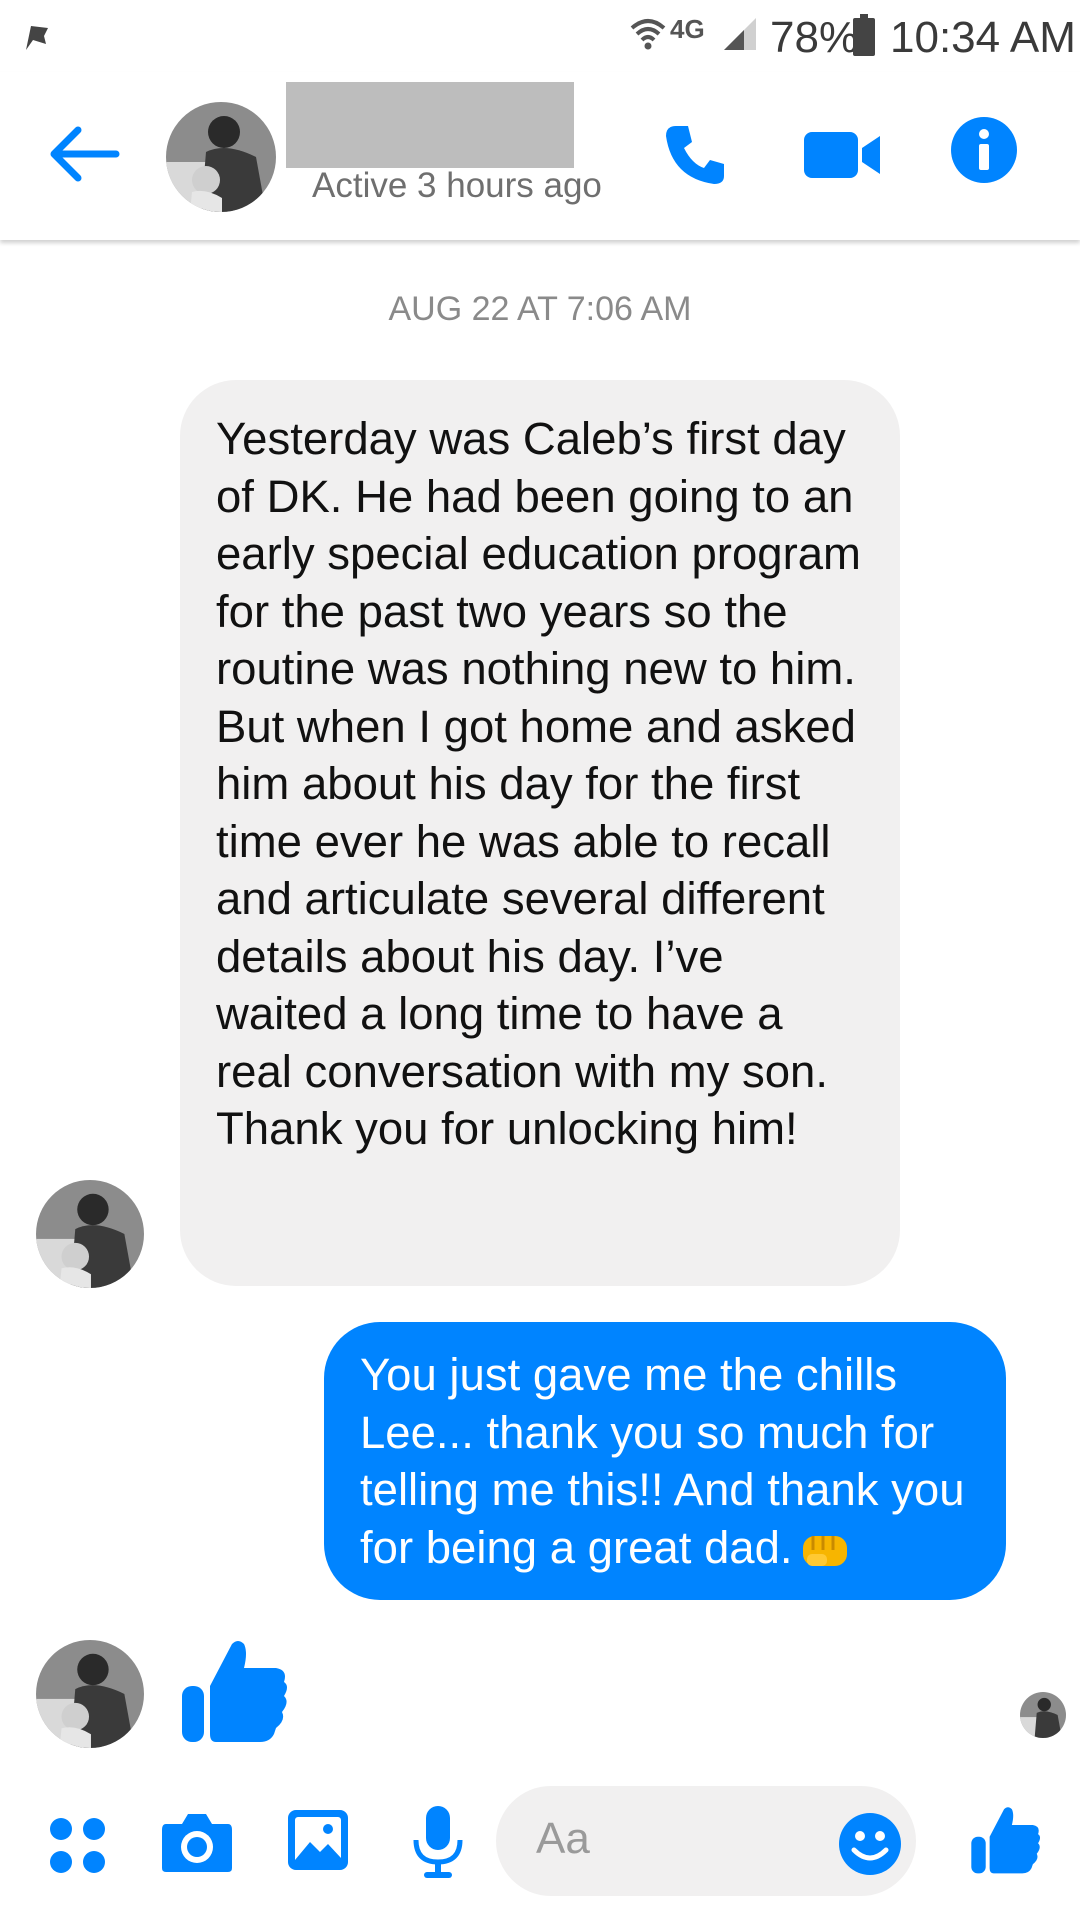 Image resolution: width=1080 pixels, height=1920 pixels. What do you see at coordinates (814, 37) in the screenshot?
I see `battery-percent: 78%` at bounding box center [814, 37].